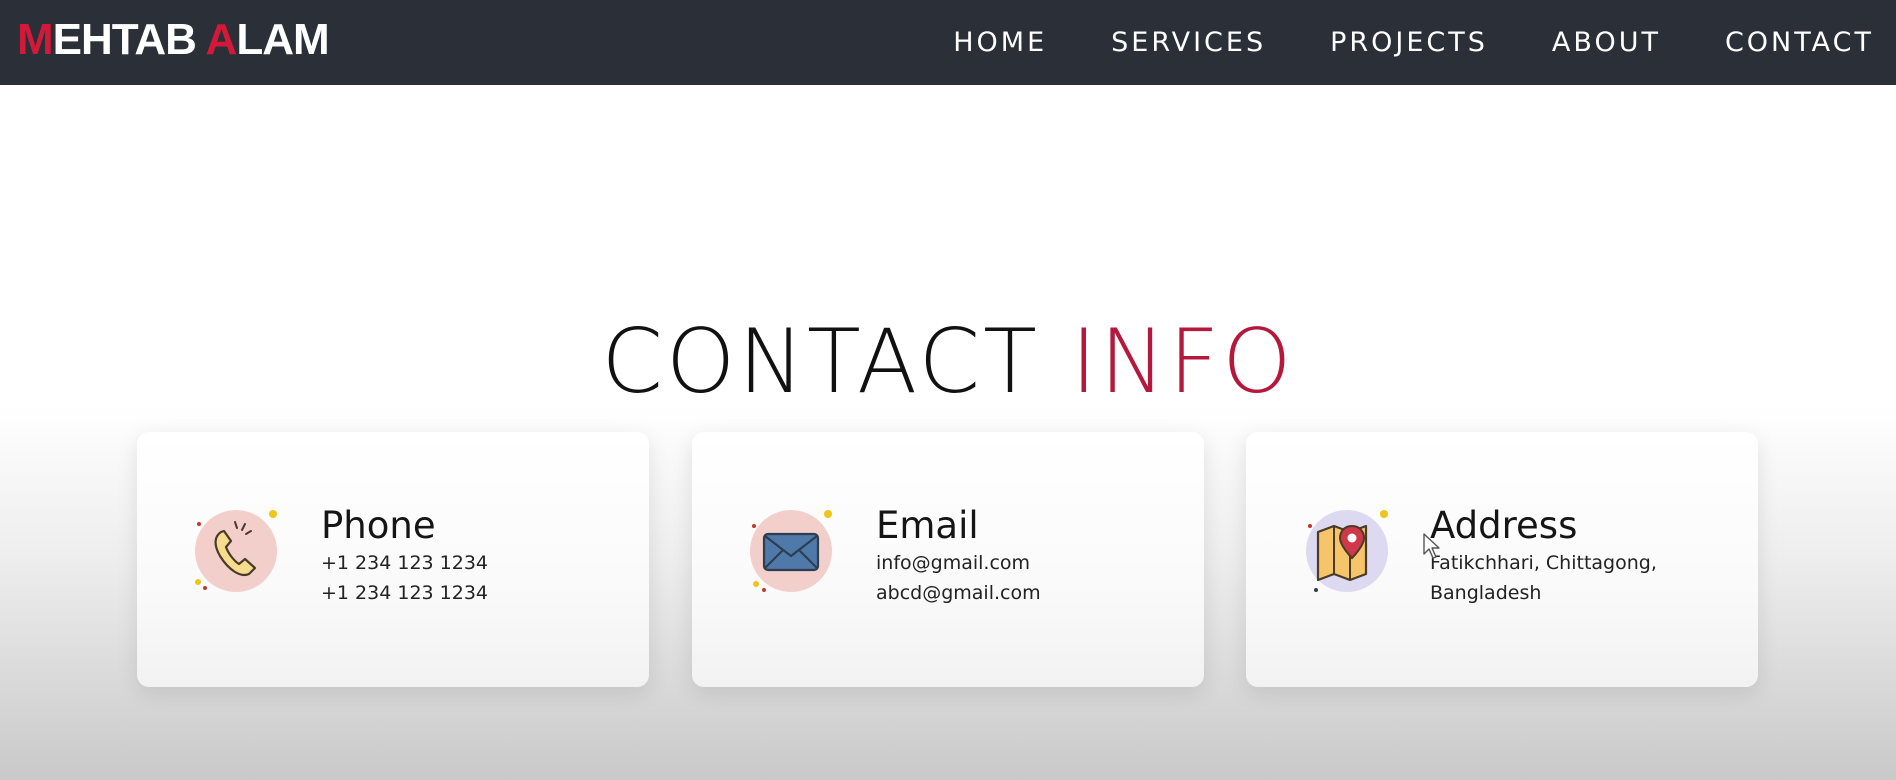  What do you see at coordinates (1409, 42) in the screenshot?
I see `nav-projects-link: PROJECTS` at bounding box center [1409, 42].